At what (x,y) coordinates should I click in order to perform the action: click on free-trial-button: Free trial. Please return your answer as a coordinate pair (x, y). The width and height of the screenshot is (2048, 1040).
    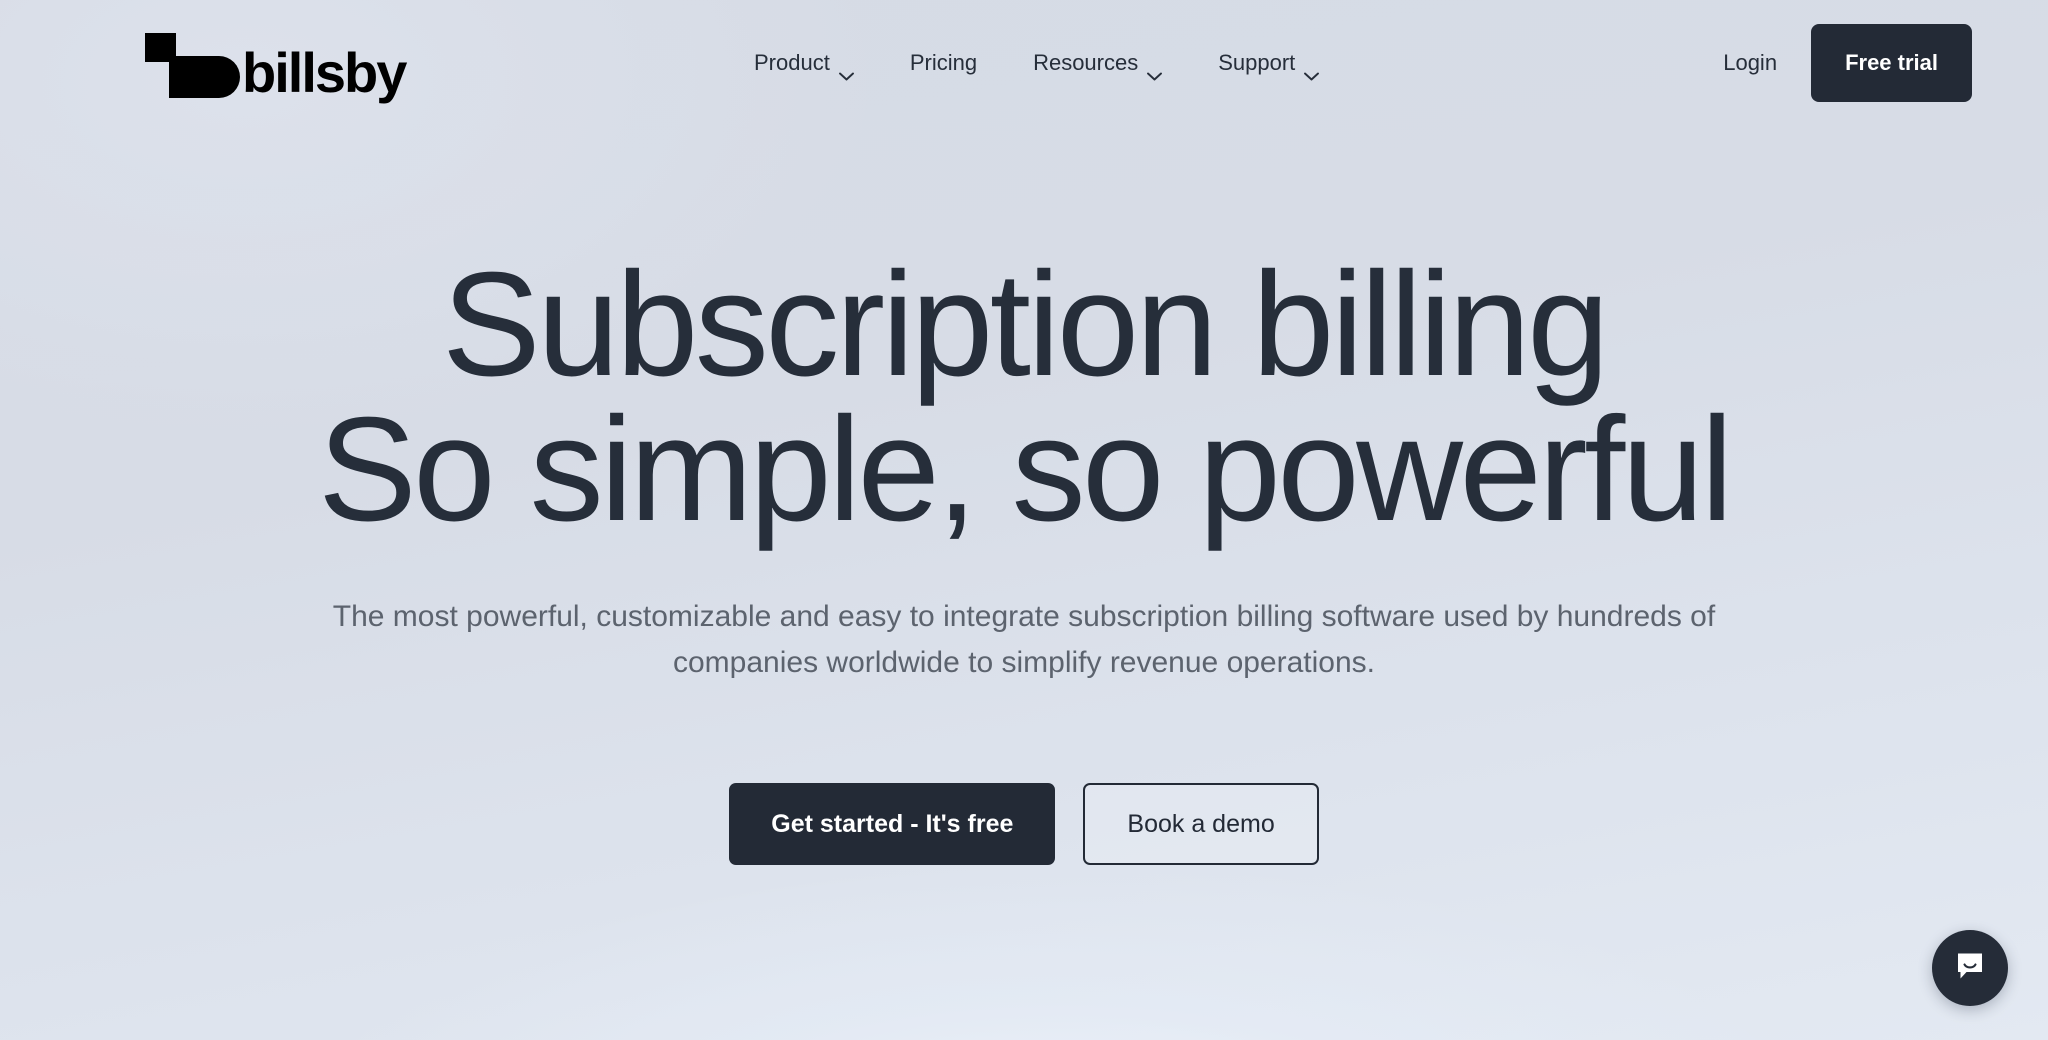
    Looking at the image, I should click on (1891, 63).